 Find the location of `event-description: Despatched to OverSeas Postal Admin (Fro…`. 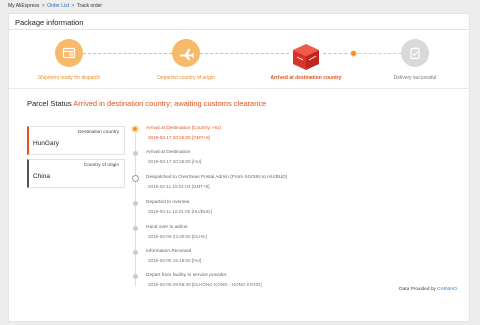

event-description: Despatched to OverSeas Postal Admin (Fro… is located at coordinates (217, 177).